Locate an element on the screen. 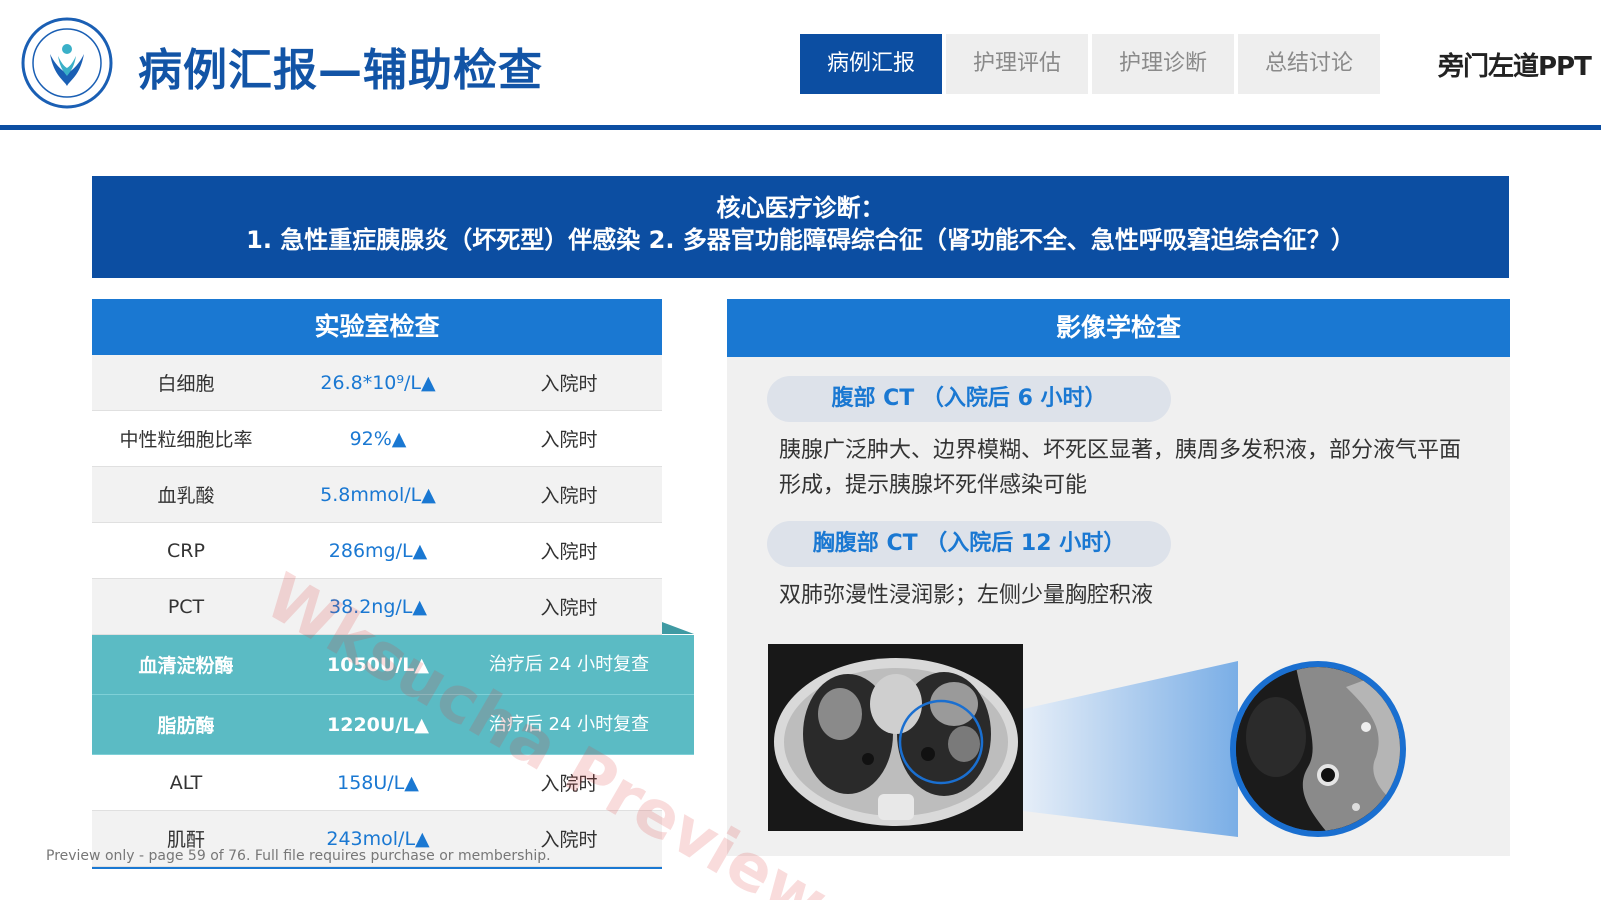 This screenshot has height=900, width=1601. table-row: ALT 158U/L▲ 入院时 is located at coordinates (377, 783).